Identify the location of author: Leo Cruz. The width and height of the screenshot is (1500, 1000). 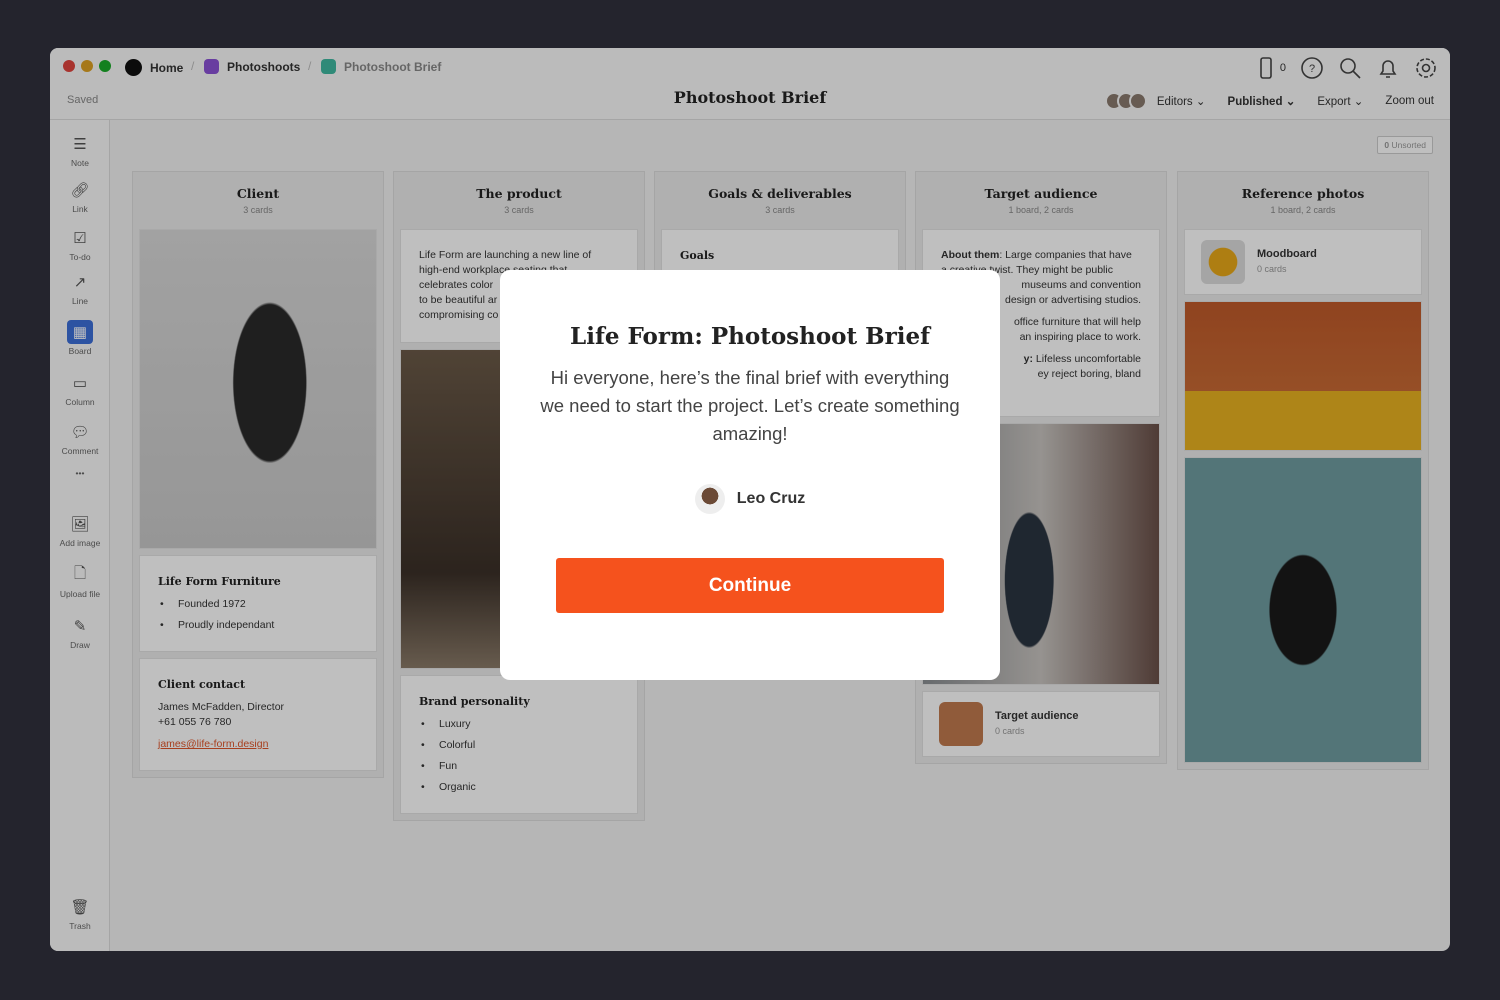
(750, 499).